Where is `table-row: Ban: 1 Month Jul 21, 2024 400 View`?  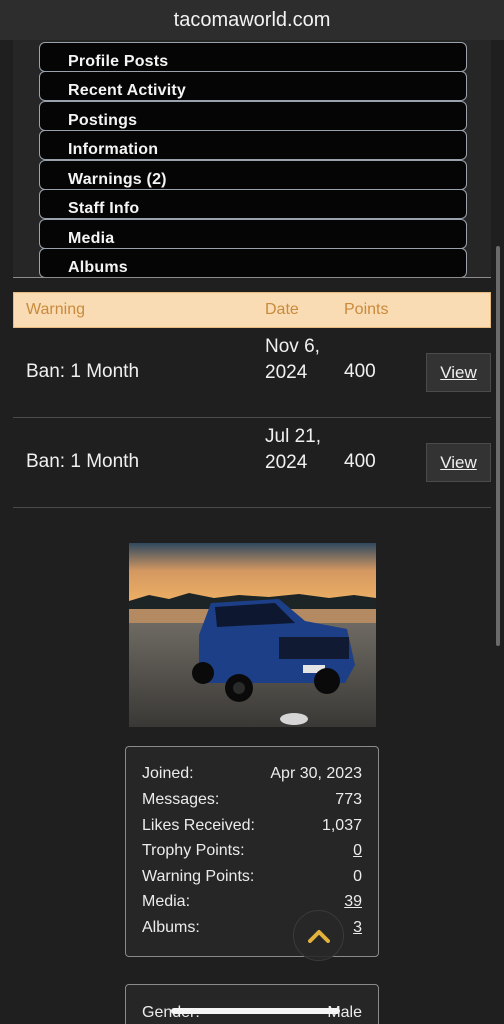
table-row: Ban: 1 Month Jul 21, 2024 400 View is located at coordinates (252, 463).